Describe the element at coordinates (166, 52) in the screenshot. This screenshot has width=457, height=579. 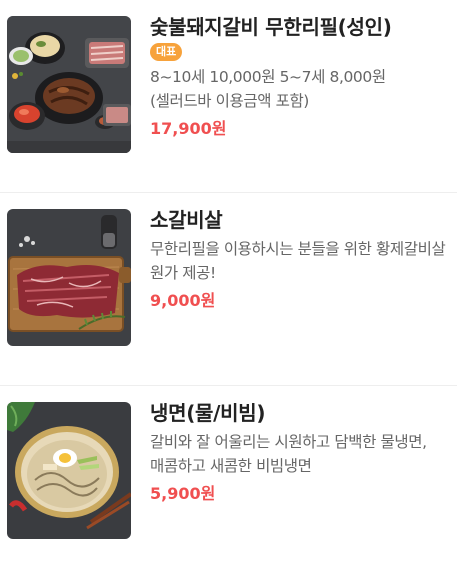
I see `signature-badge: 대표` at that location.